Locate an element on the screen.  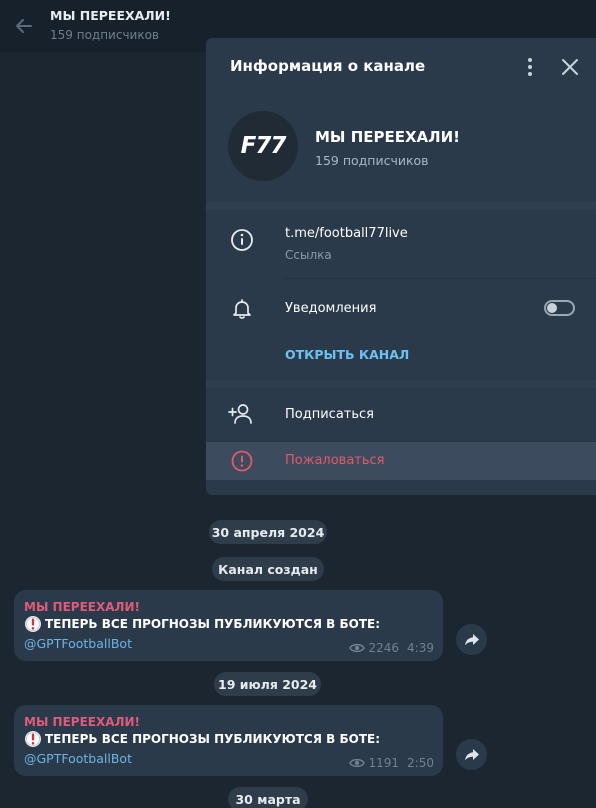
message-meta: 1191 2:50 is located at coordinates (391, 763).